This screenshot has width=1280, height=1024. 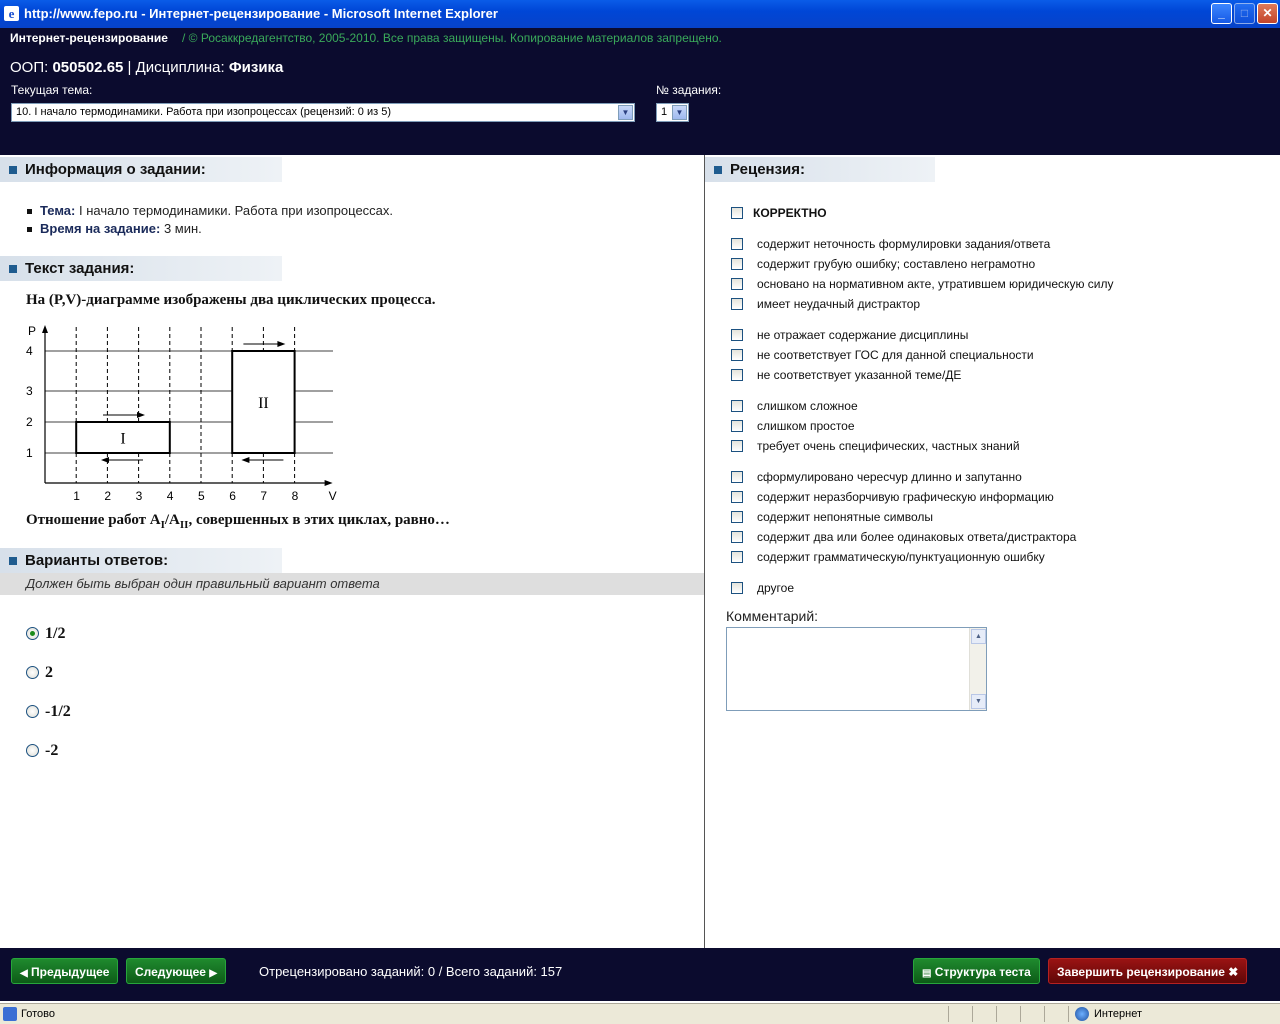 I want to click on test-structure-label: Структура теста, so click(x=982, y=972).